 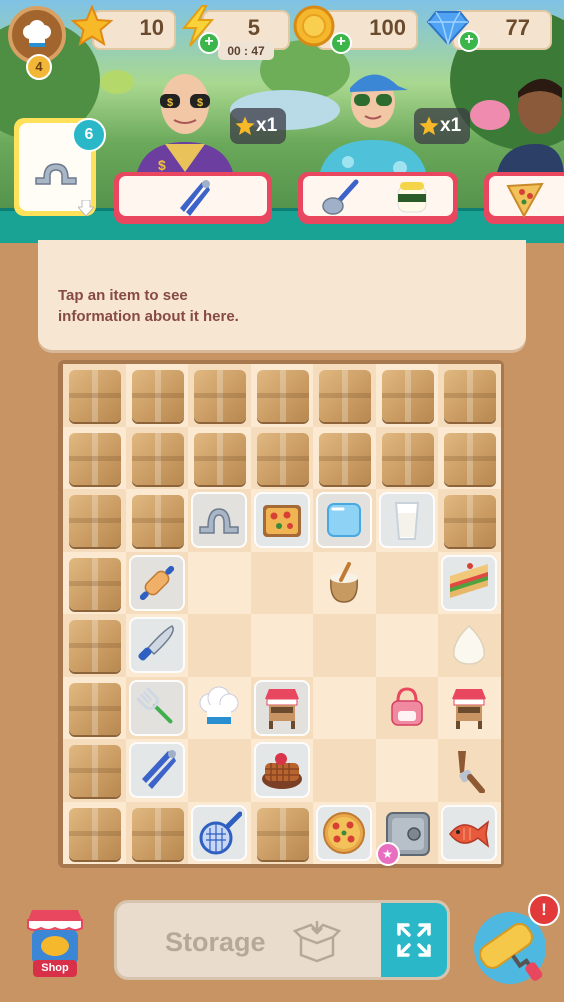 I want to click on tongs-icon, so click(x=157, y=770).